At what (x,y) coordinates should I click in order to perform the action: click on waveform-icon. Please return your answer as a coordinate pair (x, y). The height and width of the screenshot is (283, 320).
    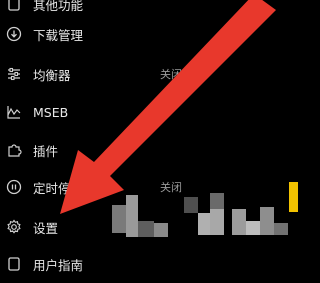
    Looking at the image, I should click on (14, 112).